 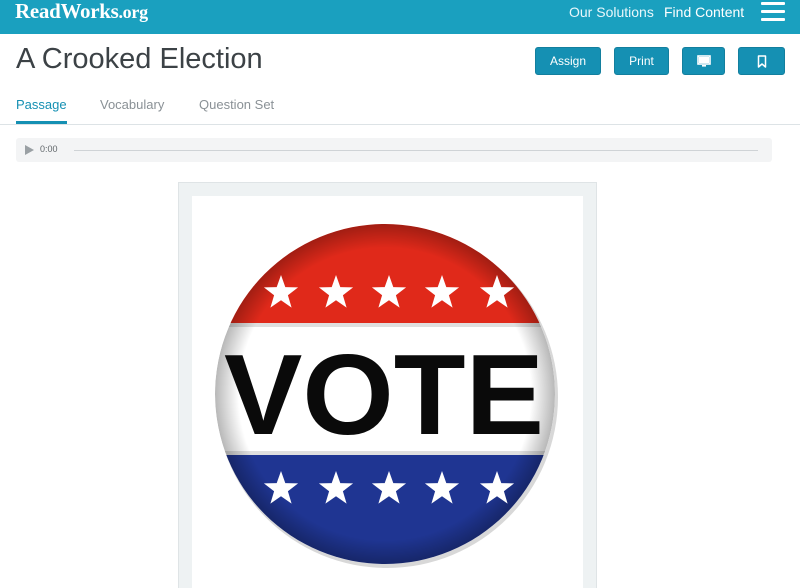 What do you see at coordinates (568, 61) in the screenshot?
I see `assign-button: Assign` at bounding box center [568, 61].